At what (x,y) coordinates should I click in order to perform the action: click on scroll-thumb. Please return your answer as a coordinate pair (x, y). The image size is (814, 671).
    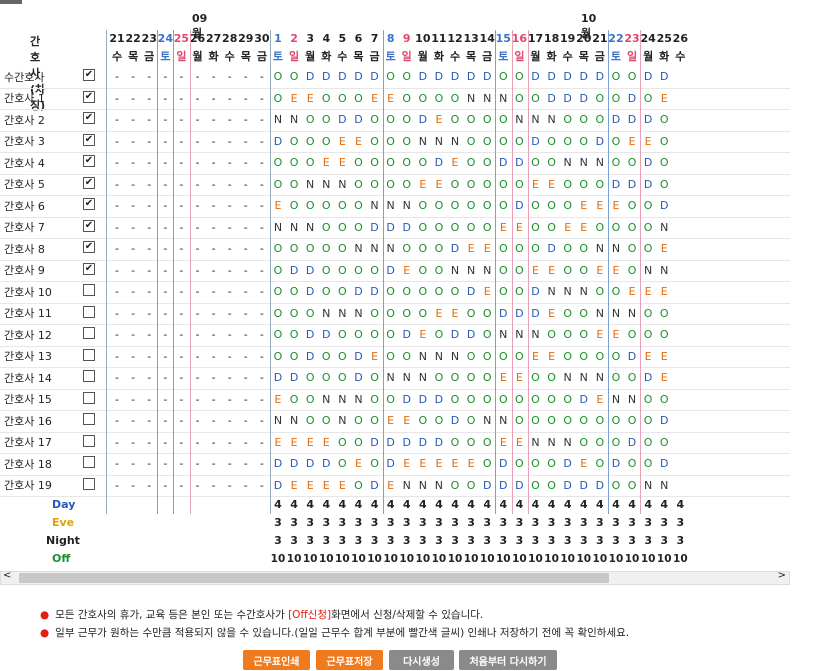
    Looking at the image, I should click on (314, 578).